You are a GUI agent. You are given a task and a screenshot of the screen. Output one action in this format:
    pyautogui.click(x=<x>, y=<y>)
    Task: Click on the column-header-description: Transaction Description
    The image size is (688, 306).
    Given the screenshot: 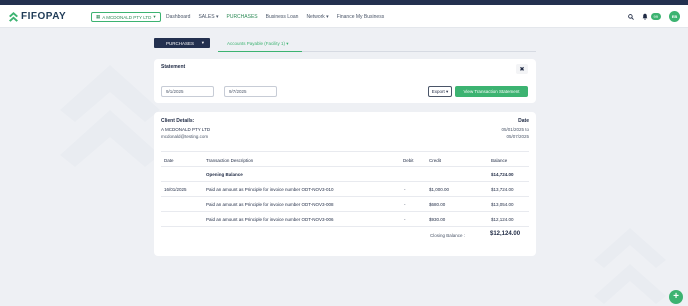 What is the action you would take?
    pyautogui.click(x=230, y=160)
    